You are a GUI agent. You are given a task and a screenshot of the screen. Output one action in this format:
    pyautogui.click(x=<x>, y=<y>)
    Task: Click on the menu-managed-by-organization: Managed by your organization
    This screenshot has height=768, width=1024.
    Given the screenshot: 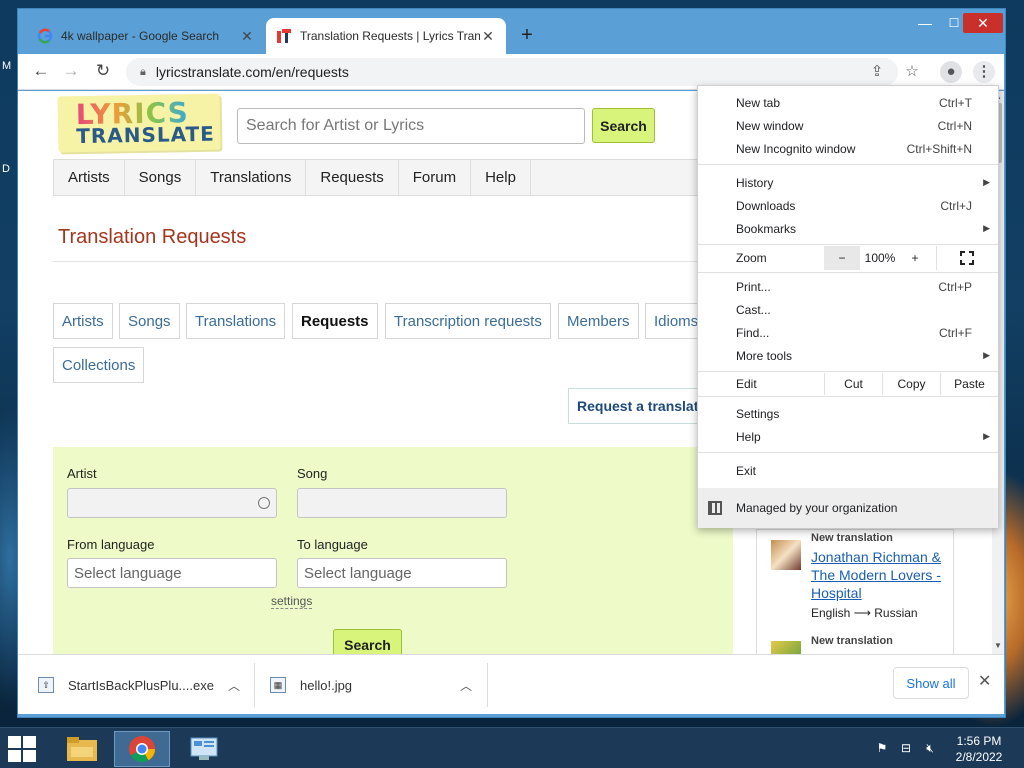 What is the action you would take?
    pyautogui.click(x=848, y=508)
    